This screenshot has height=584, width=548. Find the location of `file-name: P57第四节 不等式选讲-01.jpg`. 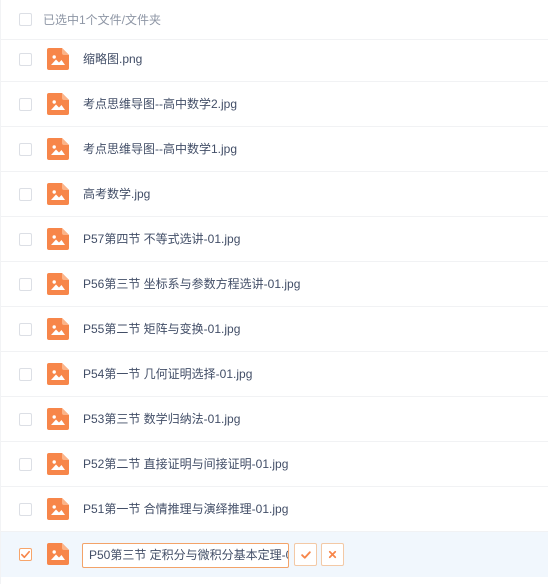

file-name: P57第四节 不等式选讲-01.jpg is located at coordinates (161, 239).